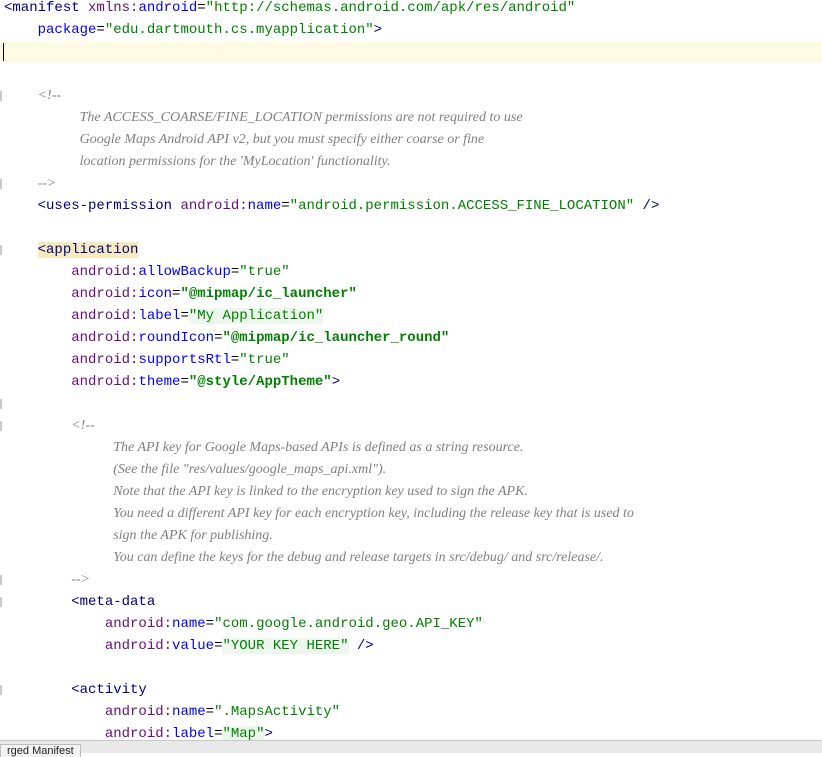  What do you see at coordinates (83, 425) in the screenshot?
I see `code-token: <!--` at bounding box center [83, 425].